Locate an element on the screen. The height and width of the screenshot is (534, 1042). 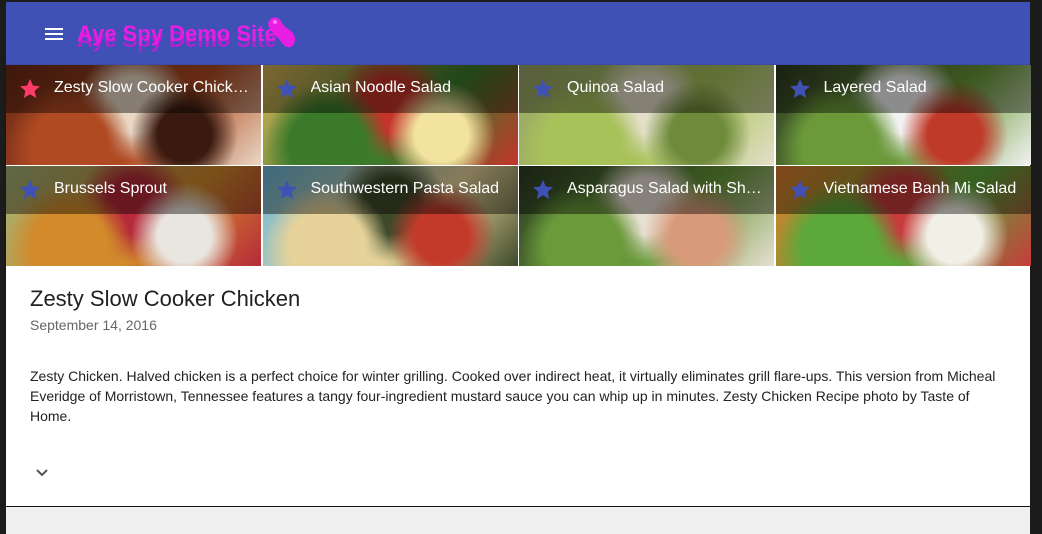
tile-title-bar: Asparagus Salad with Shrimp is located at coordinates (646, 190).